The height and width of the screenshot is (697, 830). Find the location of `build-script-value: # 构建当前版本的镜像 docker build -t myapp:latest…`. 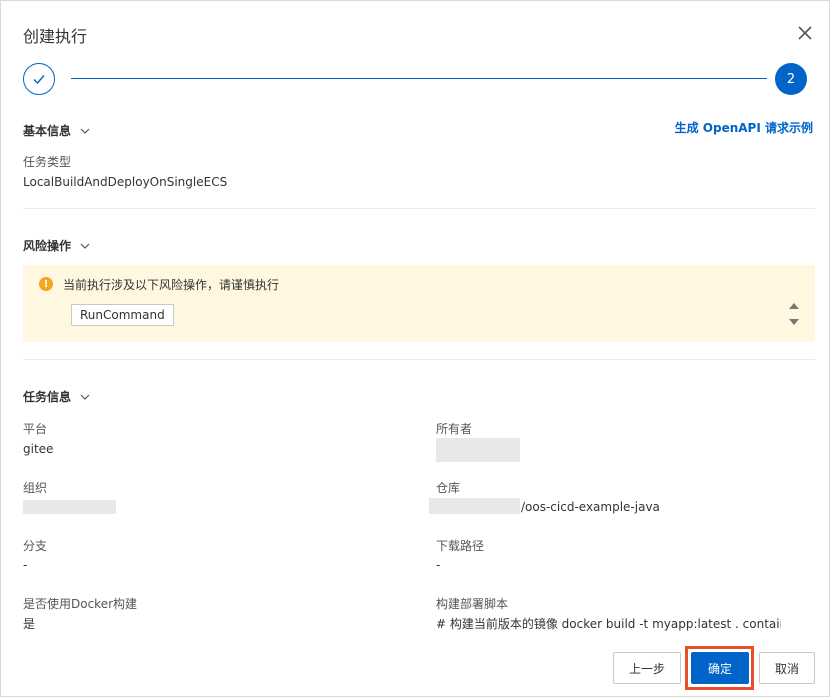

build-script-value: # 构建当前版本的镜像 docker build -t myapp:latest… is located at coordinates (608, 624).